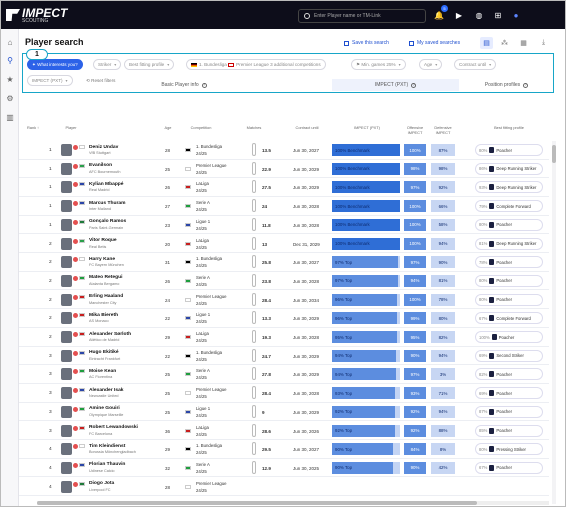  I want to click on player-name: Marcus Thuram, so click(107, 203).